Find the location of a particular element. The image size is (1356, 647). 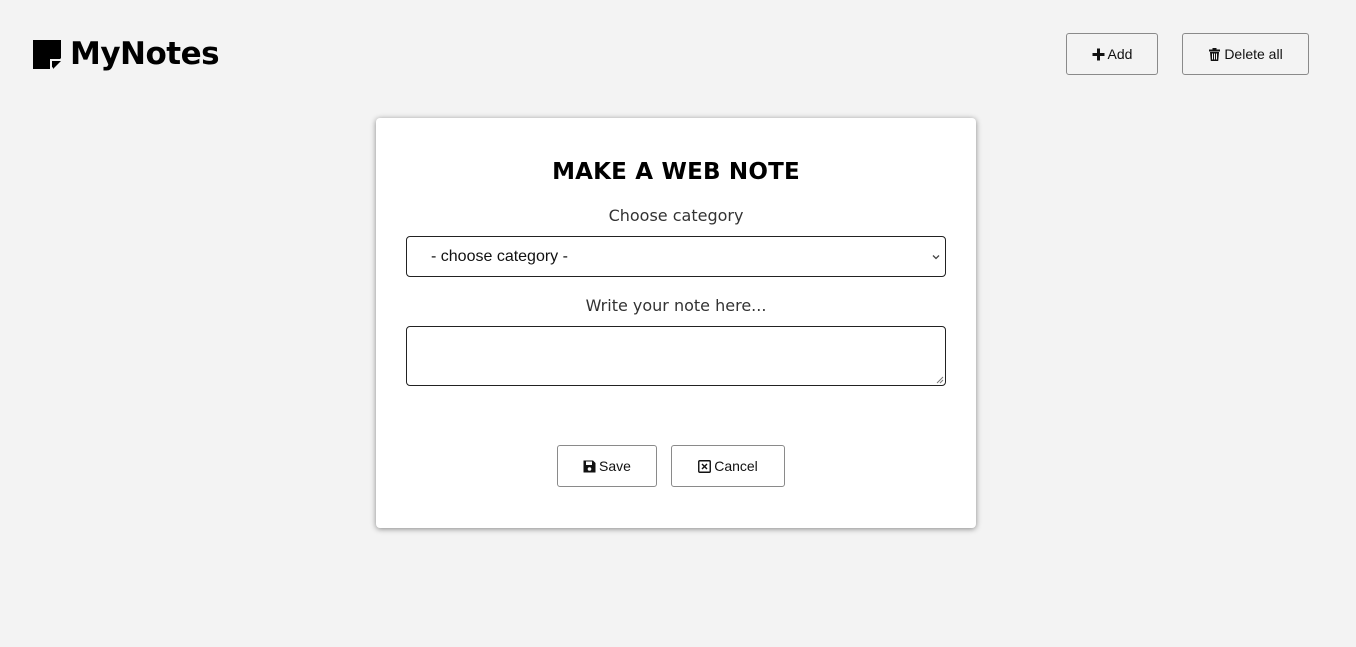

sticky-note-icon is located at coordinates (47, 54).